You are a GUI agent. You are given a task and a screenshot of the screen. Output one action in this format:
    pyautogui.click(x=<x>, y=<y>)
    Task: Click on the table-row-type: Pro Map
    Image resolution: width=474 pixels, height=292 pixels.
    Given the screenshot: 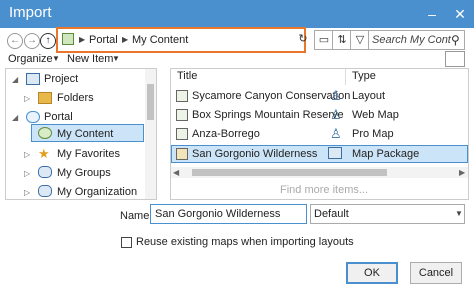 What is the action you would take?
    pyautogui.click(x=373, y=134)
    